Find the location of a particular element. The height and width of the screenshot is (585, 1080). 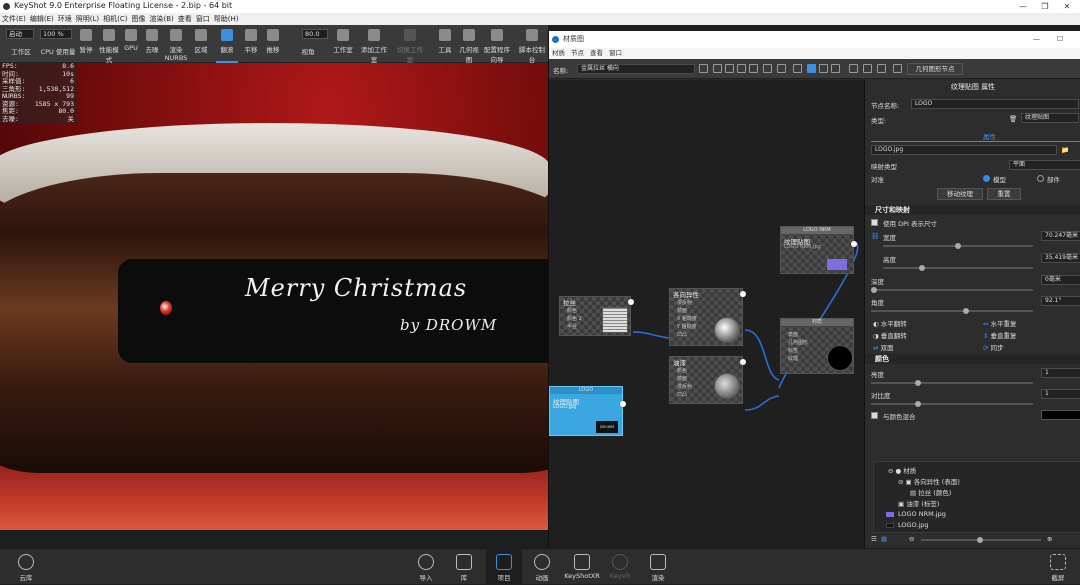

pause-button: 暂停 is located at coordinates (86, 44).